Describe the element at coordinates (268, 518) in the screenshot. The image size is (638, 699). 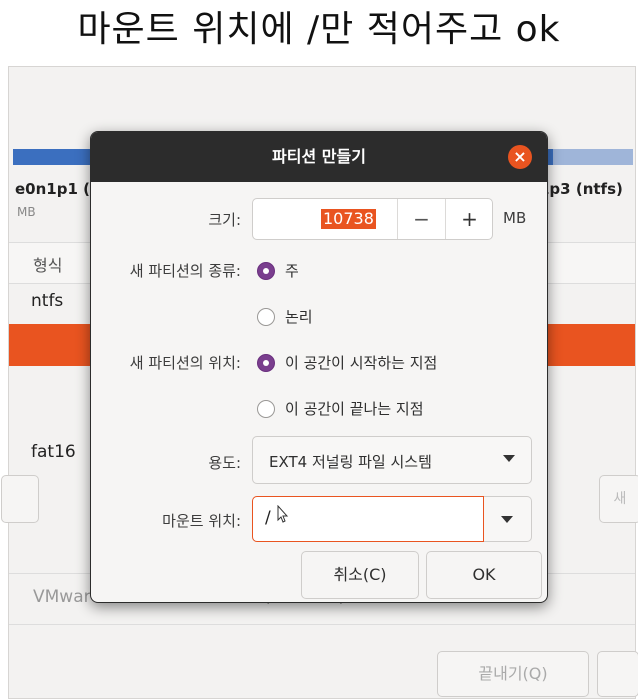
I see `mount-point-value: /` at that location.